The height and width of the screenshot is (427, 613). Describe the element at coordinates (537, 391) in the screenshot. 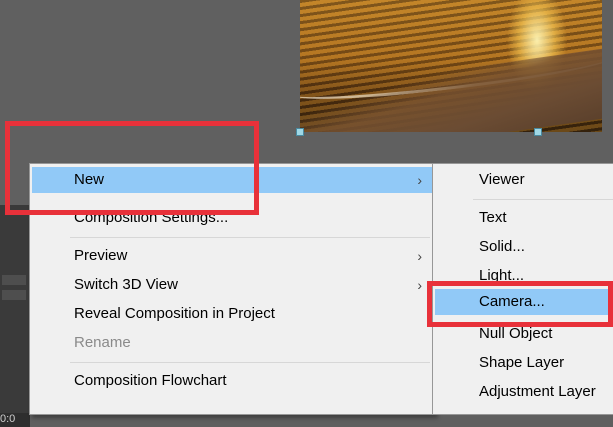

I see `submenu-item-label: Adjustment Layer` at that location.